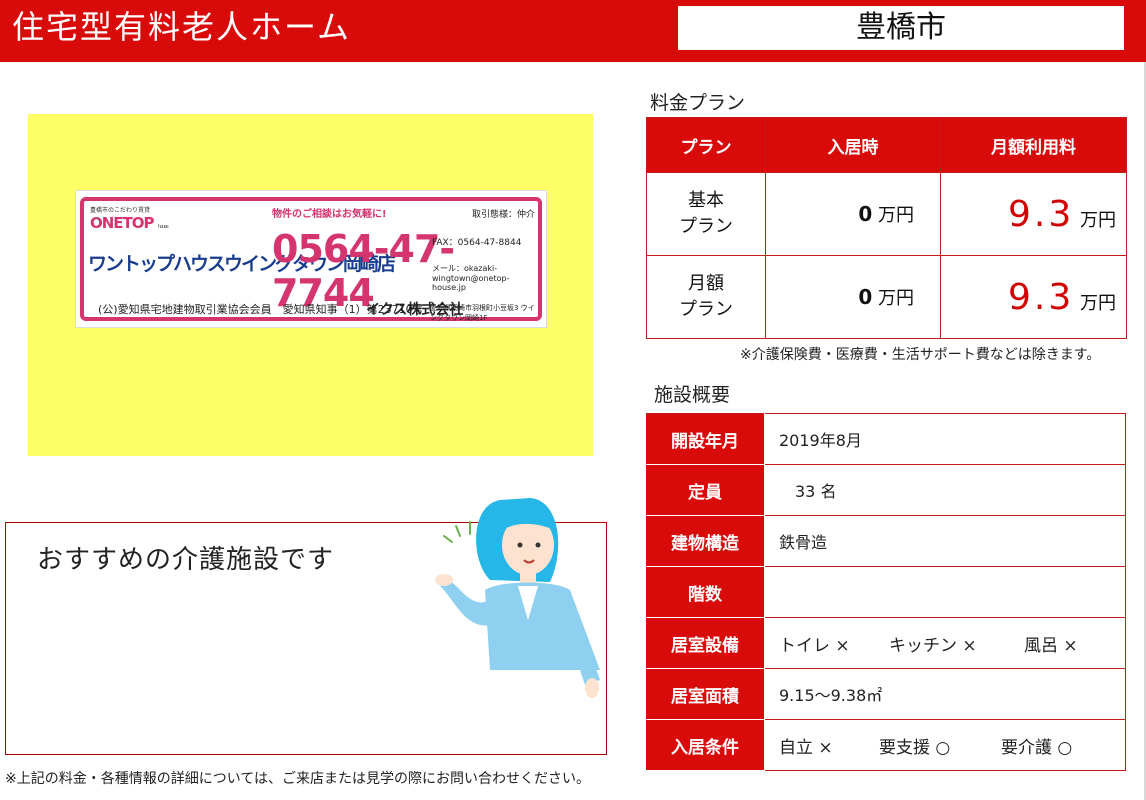 Image resolution: width=1146 pixels, height=800 pixels. I want to click on banner-deal-type: 取引態様：仲介, so click(504, 215).